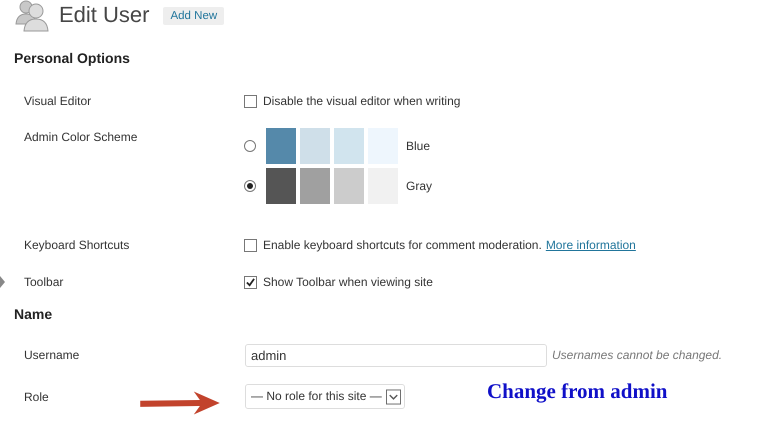  What do you see at coordinates (361, 101) in the screenshot?
I see `checkbox-label: Disable the visual editor when writing` at bounding box center [361, 101].